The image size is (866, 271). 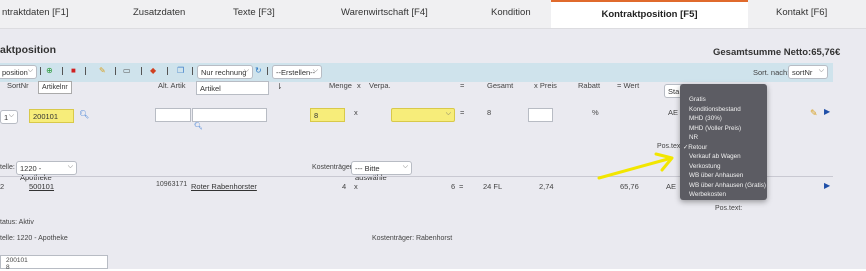 What do you see at coordinates (628, 85) in the screenshot?
I see `col-wert: = Wert` at bounding box center [628, 85].